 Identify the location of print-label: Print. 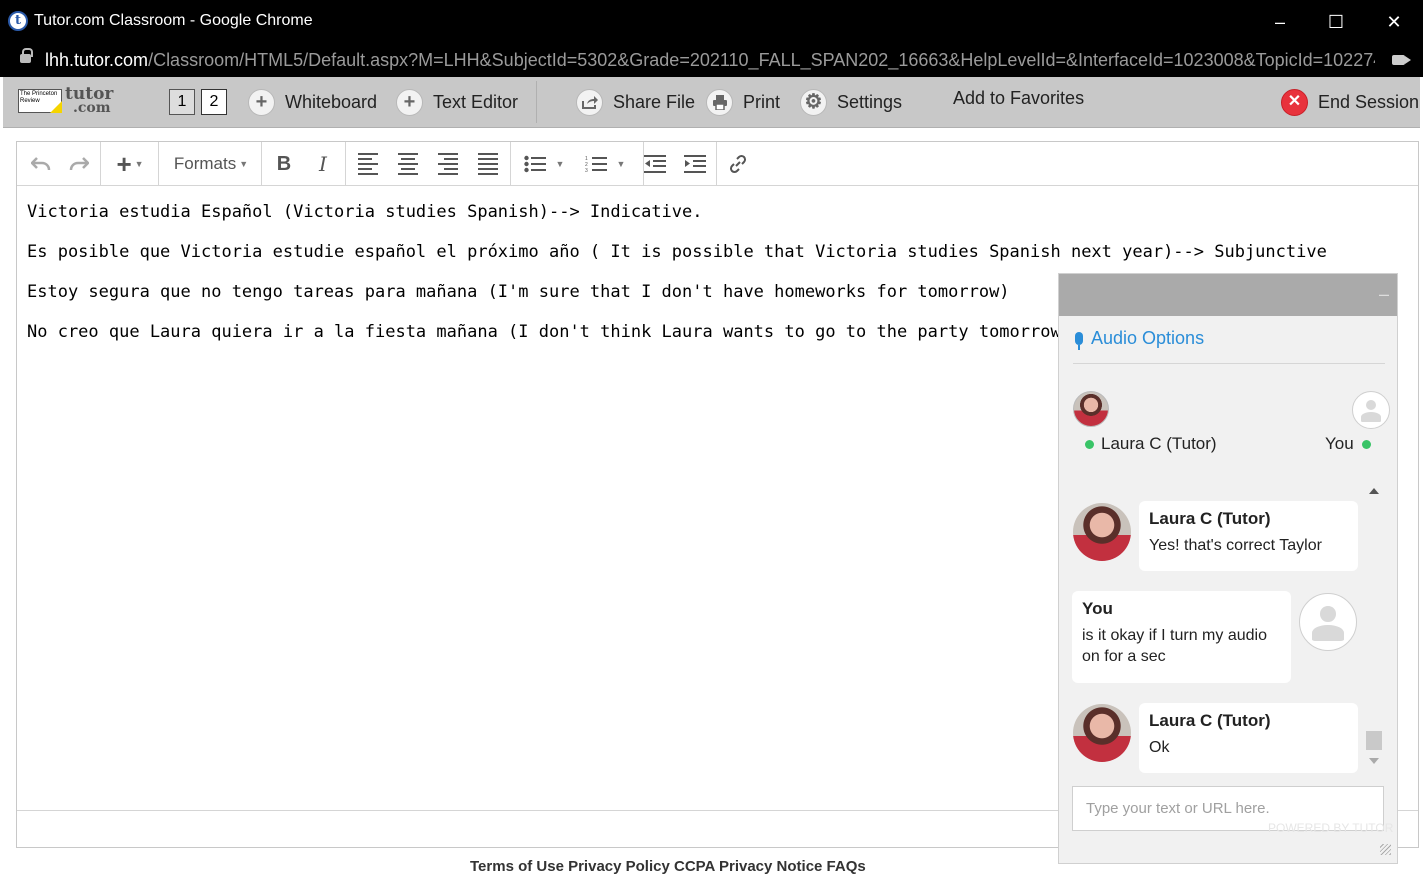
(762, 101).